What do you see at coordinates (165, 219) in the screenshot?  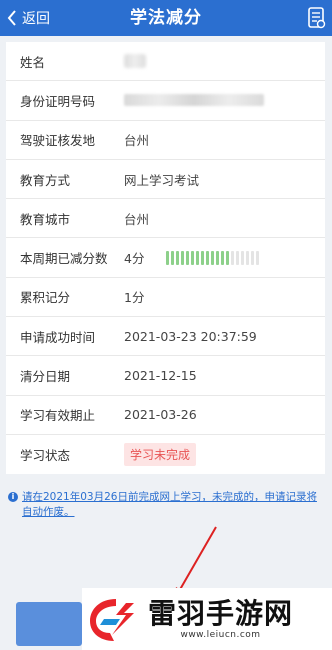 I see `info-row-city: 教育城市 台州` at bounding box center [165, 219].